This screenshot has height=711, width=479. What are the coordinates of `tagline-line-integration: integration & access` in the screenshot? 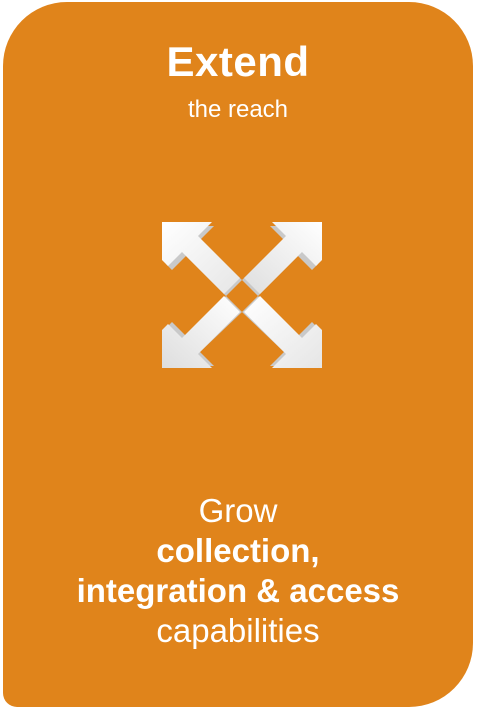 It's located at (238, 590).